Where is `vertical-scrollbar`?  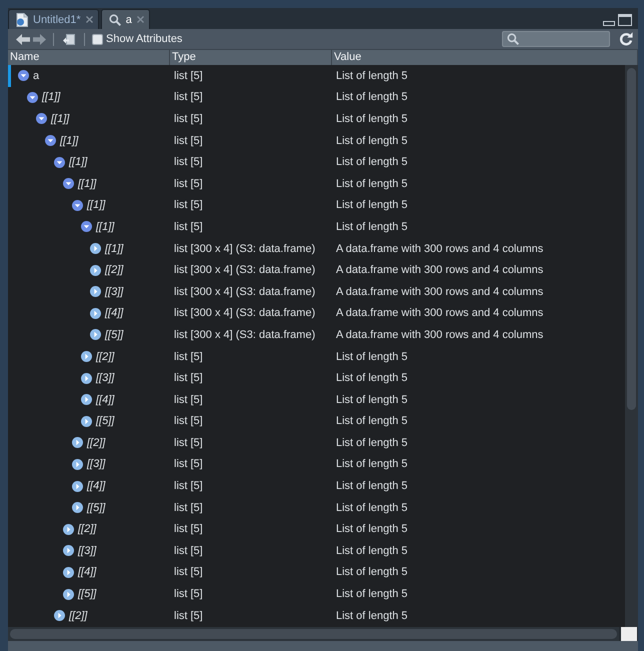
vertical-scrollbar is located at coordinates (631, 346).